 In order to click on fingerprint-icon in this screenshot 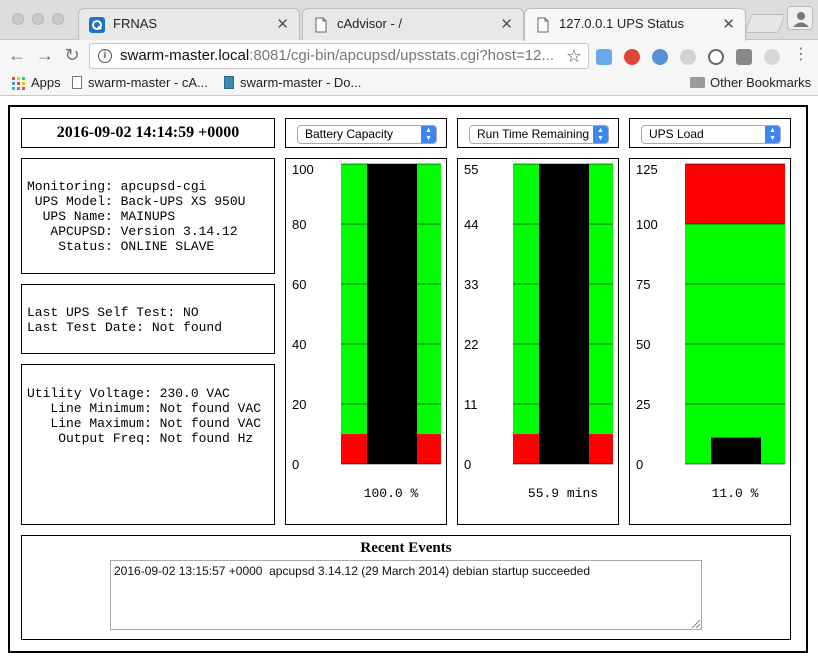, I will do `click(688, 57)`.